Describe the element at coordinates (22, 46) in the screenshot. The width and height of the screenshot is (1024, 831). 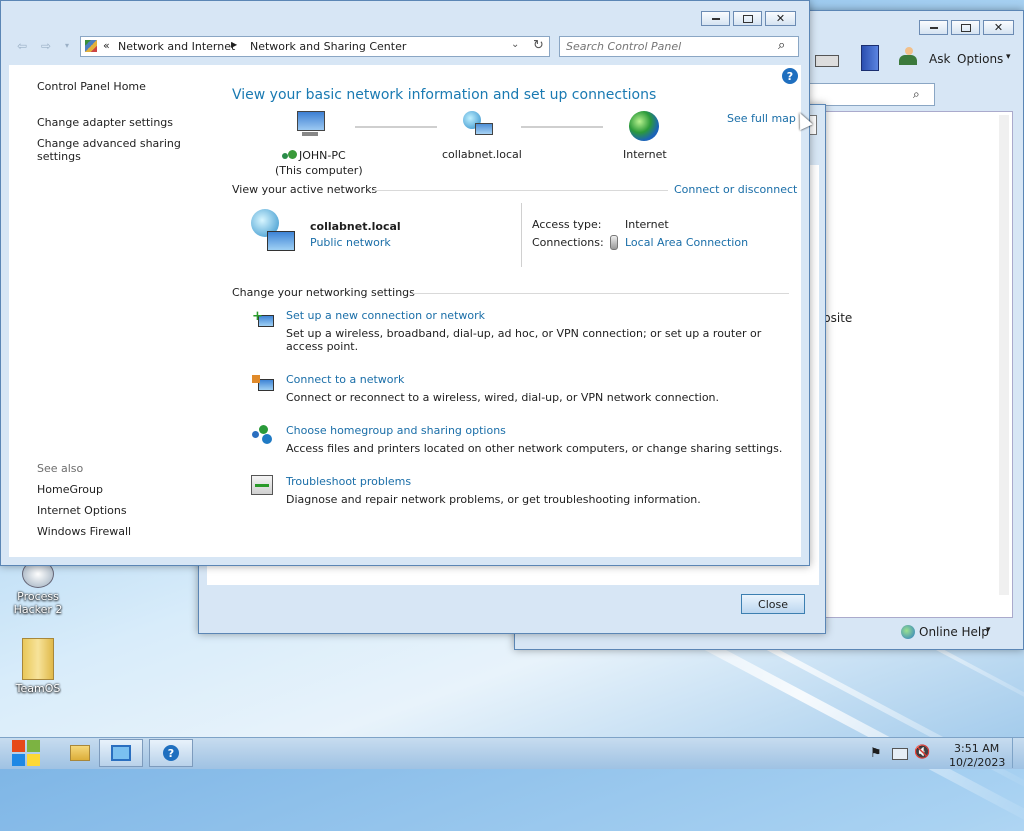
I see `back-arrow-icon: ⇦` at that location.